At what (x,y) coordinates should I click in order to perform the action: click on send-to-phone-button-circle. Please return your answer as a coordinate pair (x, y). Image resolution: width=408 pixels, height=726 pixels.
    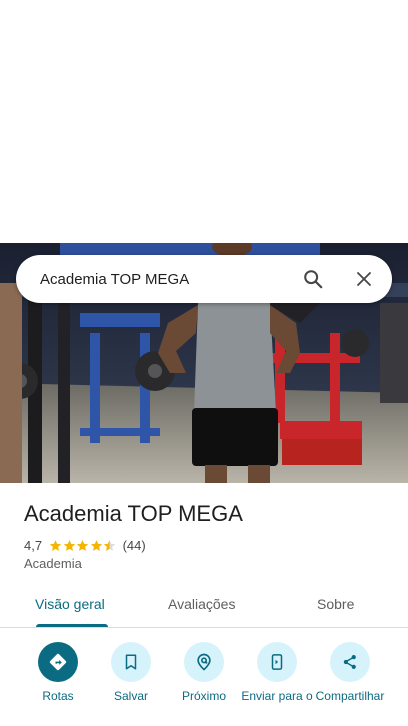
    Looking at the image, I should click on (277, 662).